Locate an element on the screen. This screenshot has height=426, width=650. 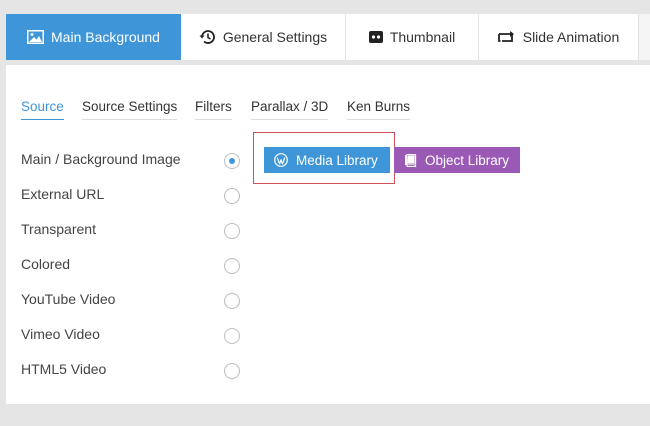
tab-general-settings: General Settings is located at coordinates (263, 37).